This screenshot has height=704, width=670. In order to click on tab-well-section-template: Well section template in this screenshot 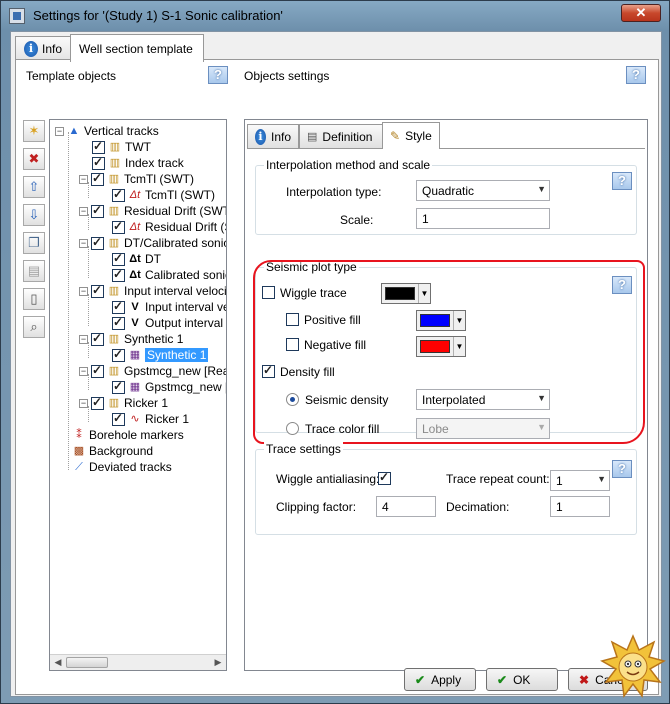, I will do `click(137, 48)`.